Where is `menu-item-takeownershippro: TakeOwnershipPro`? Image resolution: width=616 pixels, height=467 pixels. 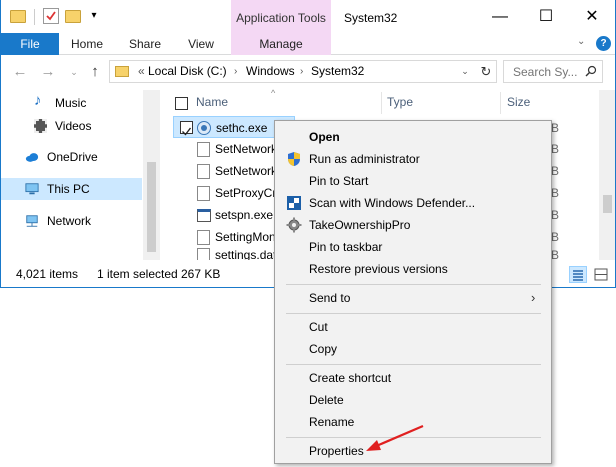 menu-item-takeownershippro: TakeOwnershipPro is located at coordinates (413, 225).